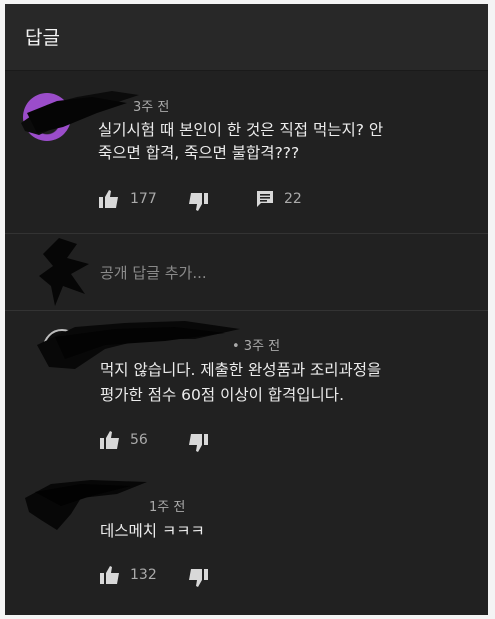 Image resolution: width=495 pixels, height=619 pixels. Describe the element at coordinates (241, 130) in the screenshot. I see `comment-text-line-1: 실기시험 때 본인이 한 것은 직접 먹는지? 안` at that location.